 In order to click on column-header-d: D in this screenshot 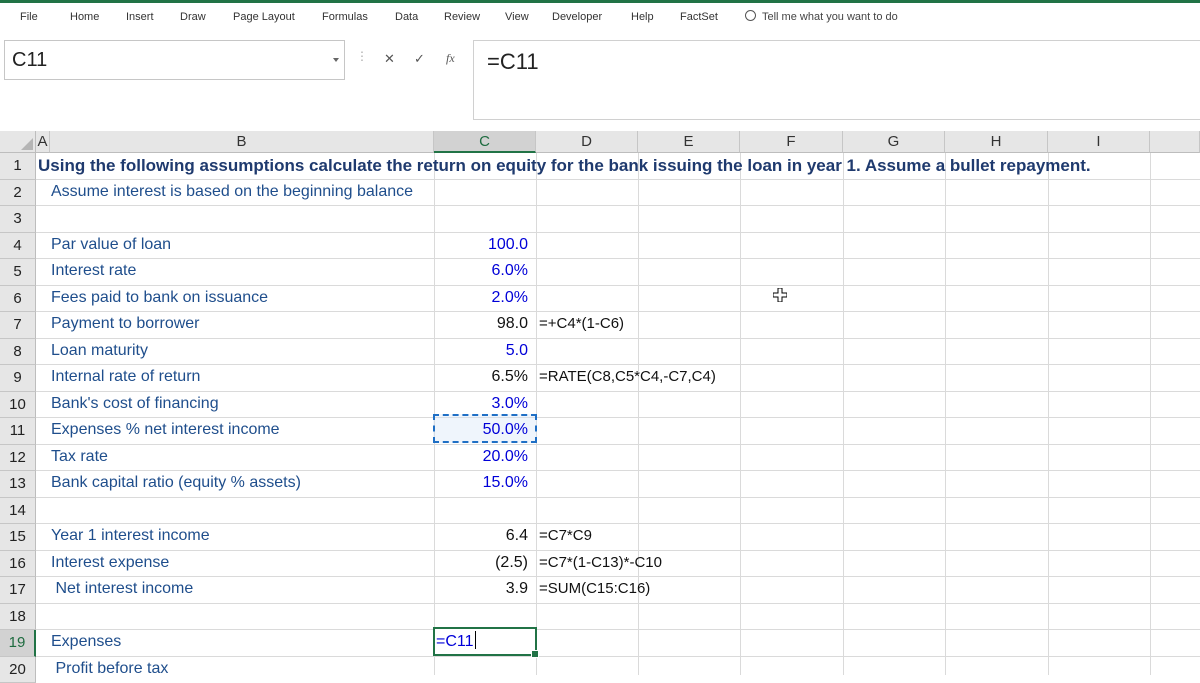, I will do `click(587, 142)`.